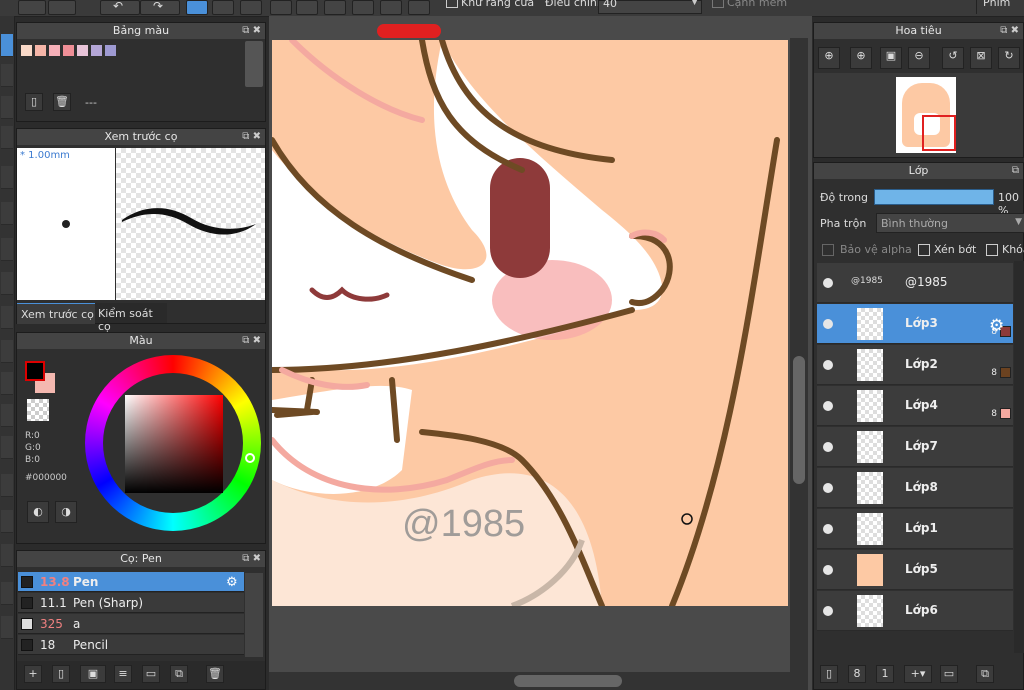 This screenshot has height=690, width=1024. What do you see at coordinates (131, 318) in the screenshot?
I see `tab-brush-control: Kiểm soát cọ` at bounding box center [131, 318].